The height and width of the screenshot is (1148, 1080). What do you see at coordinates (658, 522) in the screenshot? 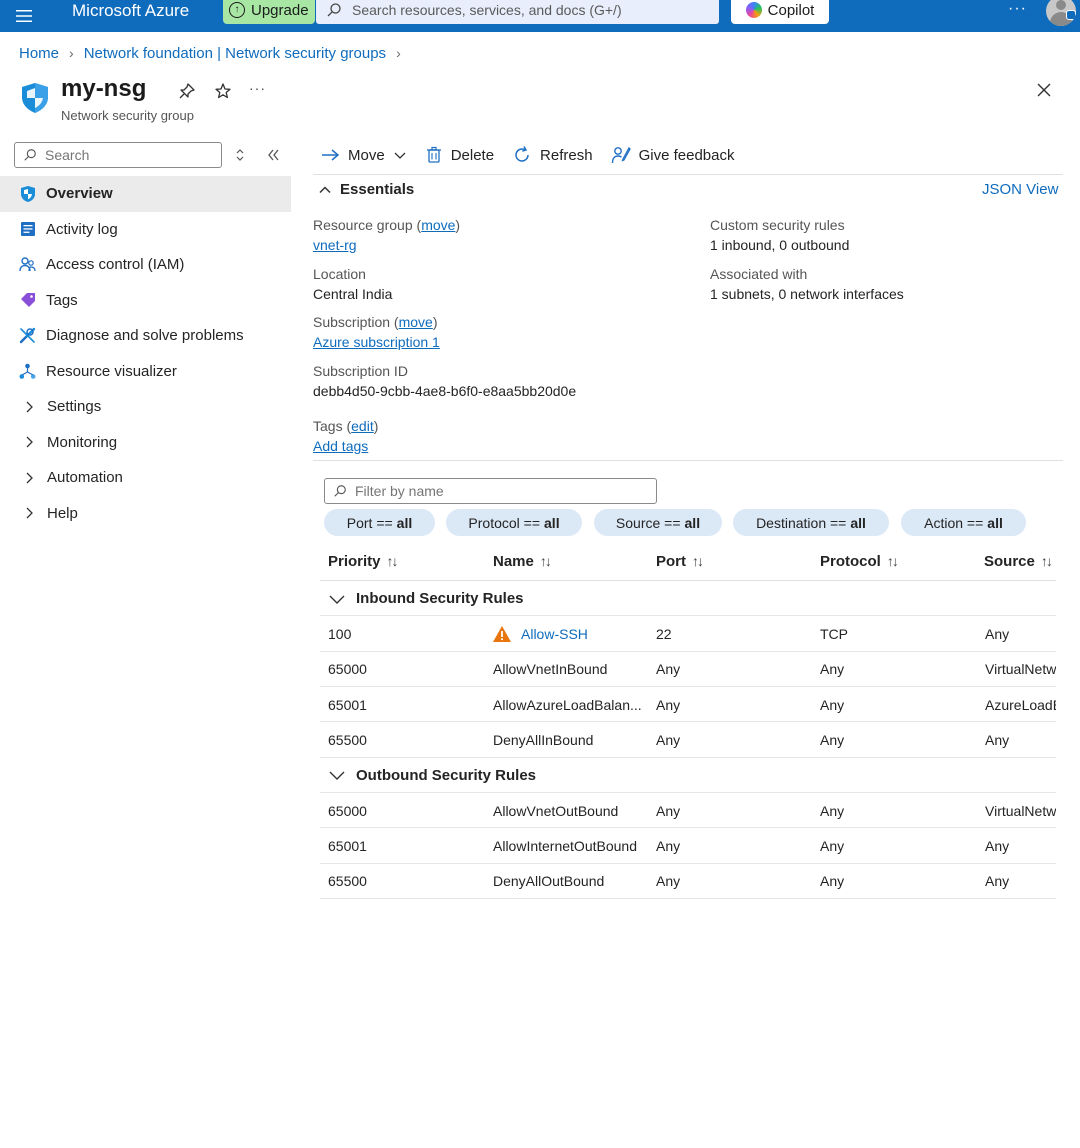
I see `filter-pill-source: Source == all` at bounding box center [658, 522].